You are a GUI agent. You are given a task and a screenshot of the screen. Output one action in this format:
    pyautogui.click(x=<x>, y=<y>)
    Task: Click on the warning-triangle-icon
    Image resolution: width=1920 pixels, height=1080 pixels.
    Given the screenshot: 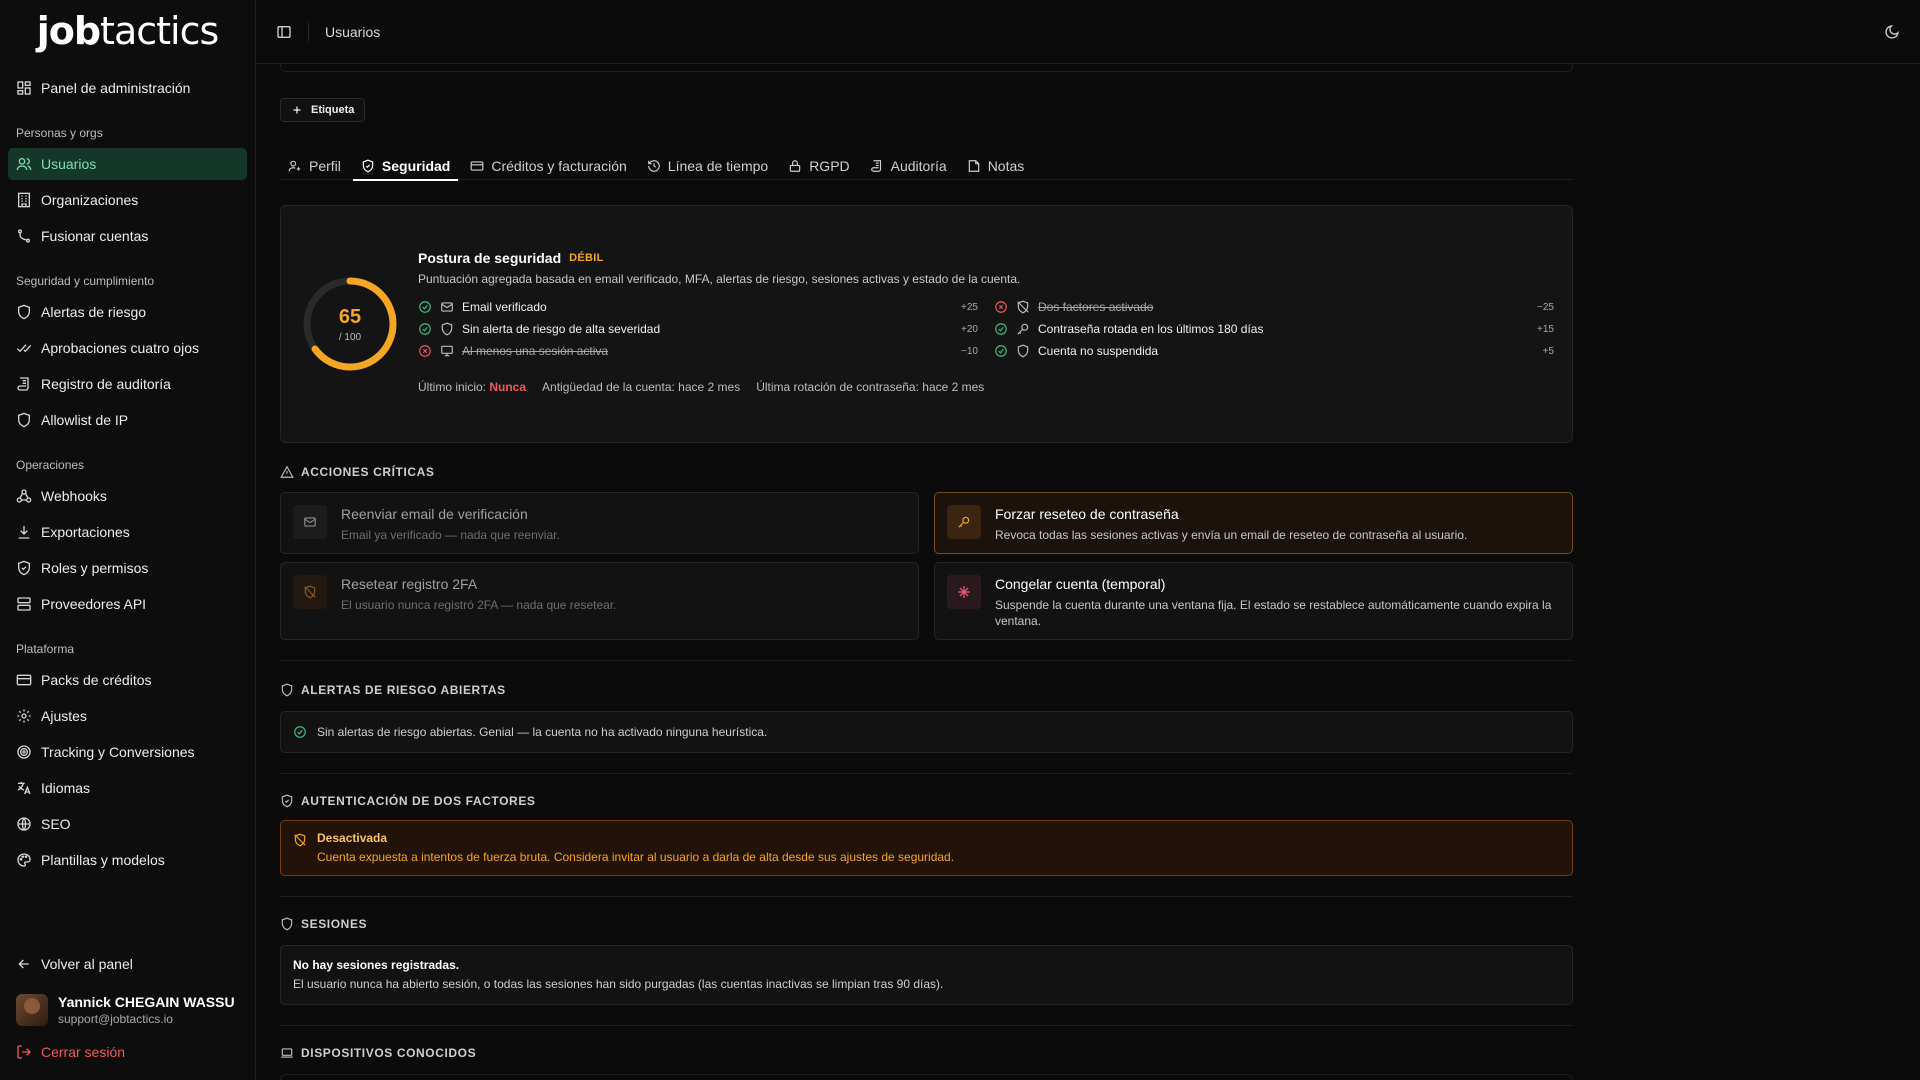 What is the action you would take?
    pyautogui.click(x=287, y=471)
    